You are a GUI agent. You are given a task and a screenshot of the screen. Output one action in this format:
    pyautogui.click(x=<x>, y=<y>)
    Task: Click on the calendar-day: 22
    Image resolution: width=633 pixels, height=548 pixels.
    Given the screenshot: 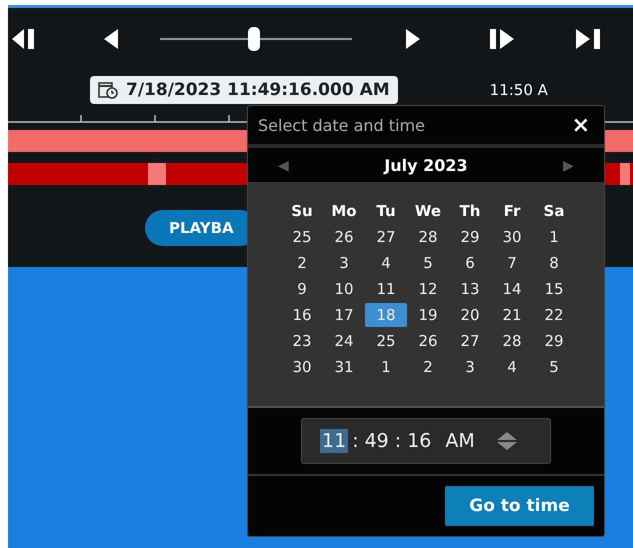 What is the action you would take?
    pyautogui.click(x=554, y=315)
    